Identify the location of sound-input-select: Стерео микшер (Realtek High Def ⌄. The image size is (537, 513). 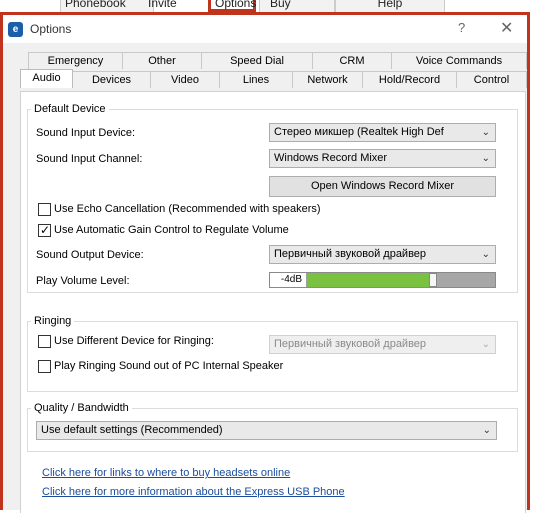
(382, 132).